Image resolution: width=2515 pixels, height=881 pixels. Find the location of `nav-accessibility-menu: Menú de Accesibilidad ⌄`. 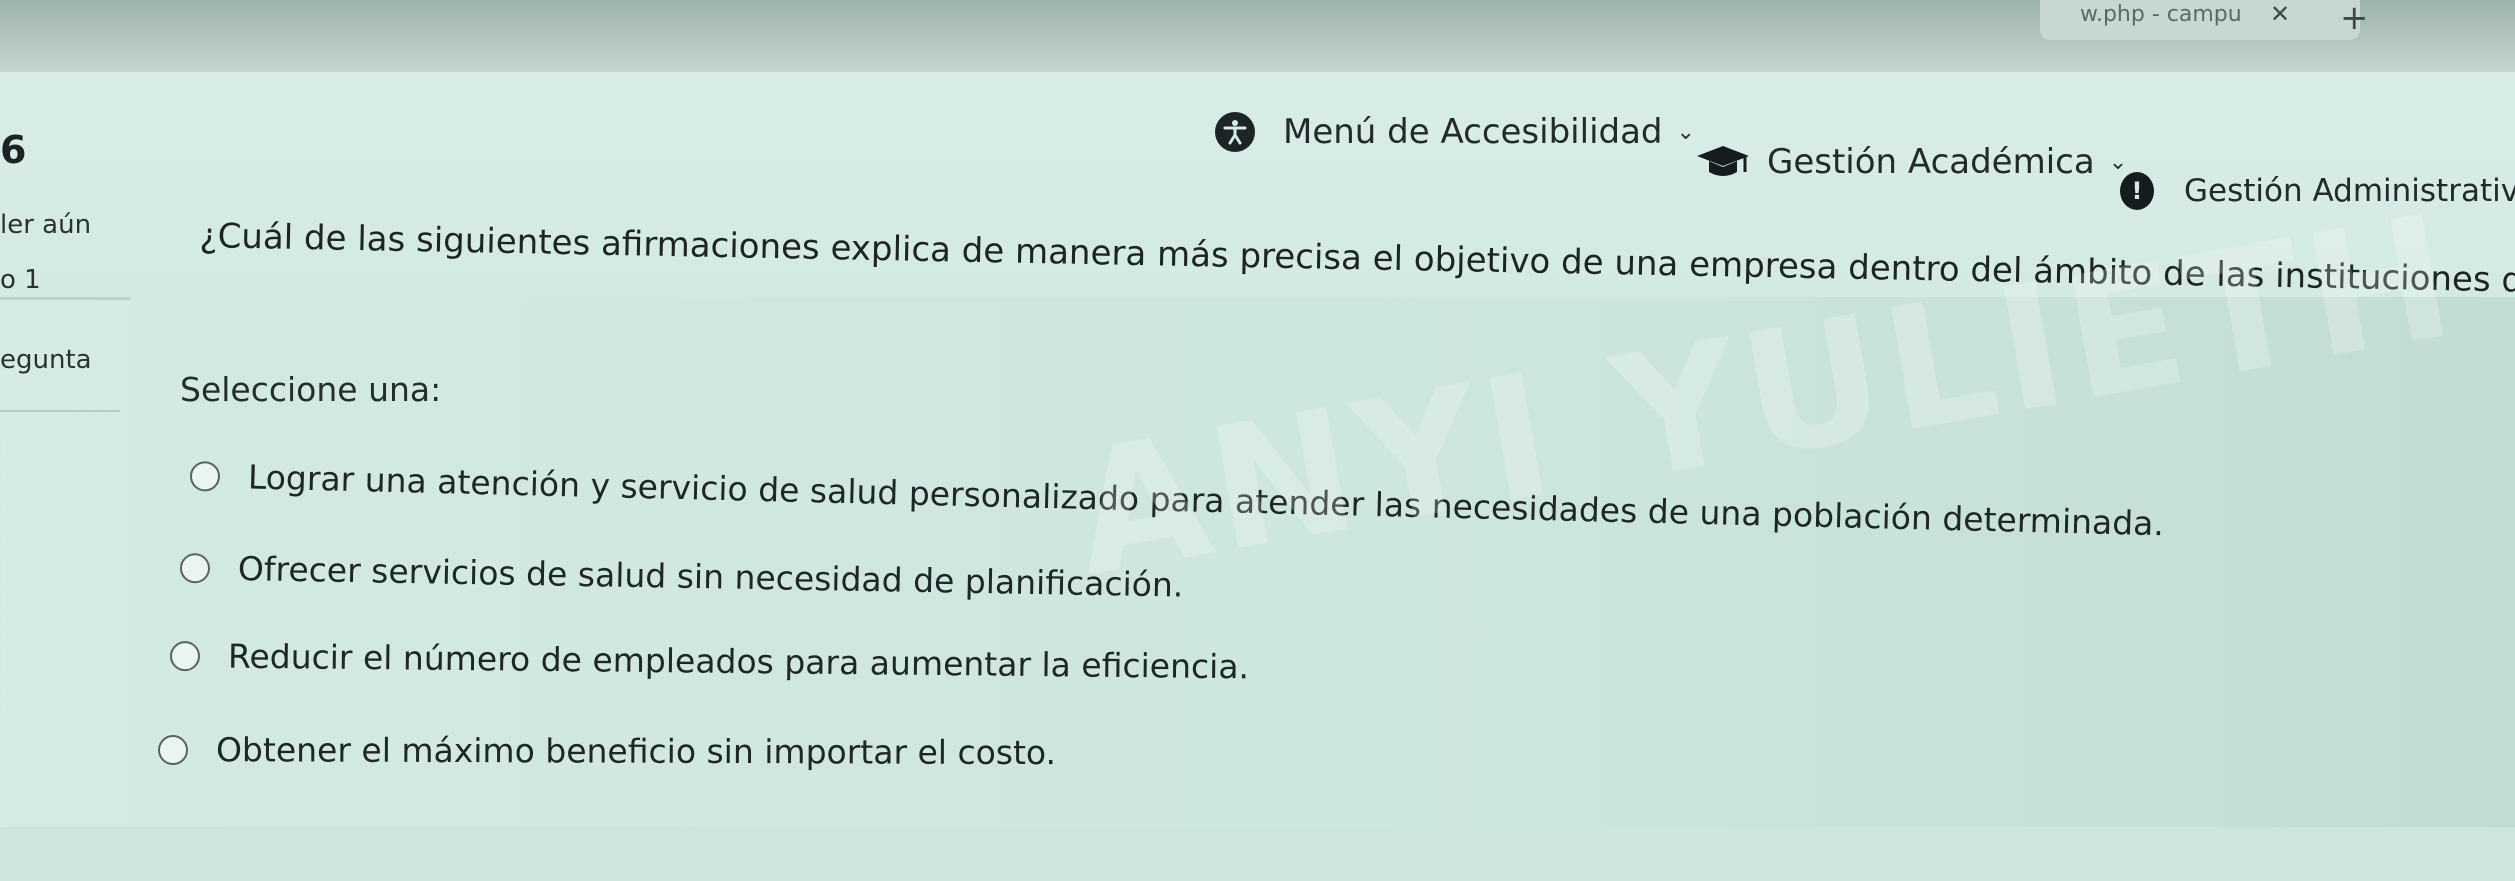

nav-accessibility-menu: Menú de Accesibilidad ⌄ is located at coordinates (1455, 132).